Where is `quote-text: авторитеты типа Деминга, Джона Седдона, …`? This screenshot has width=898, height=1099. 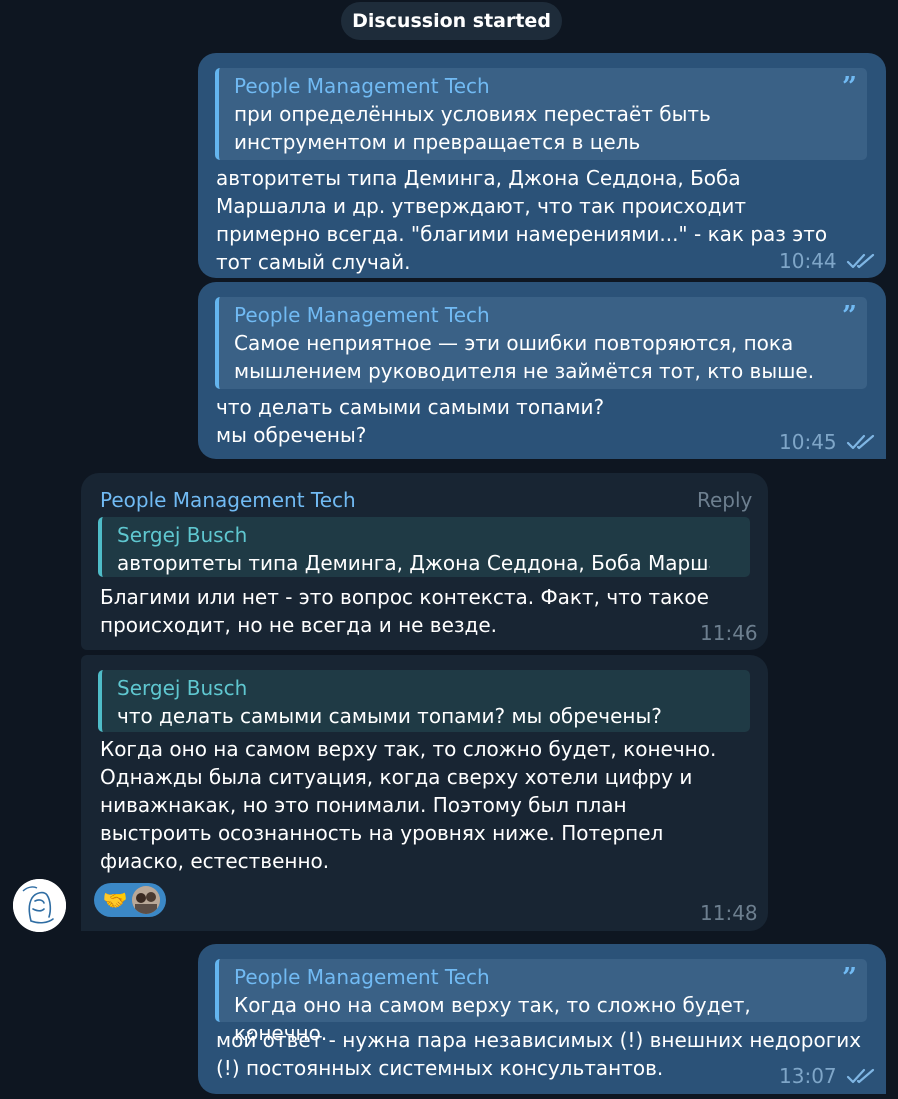 quote-text: авторитеты типа Деминга, Джона Седдона, … is located at coordinates (413, 563).